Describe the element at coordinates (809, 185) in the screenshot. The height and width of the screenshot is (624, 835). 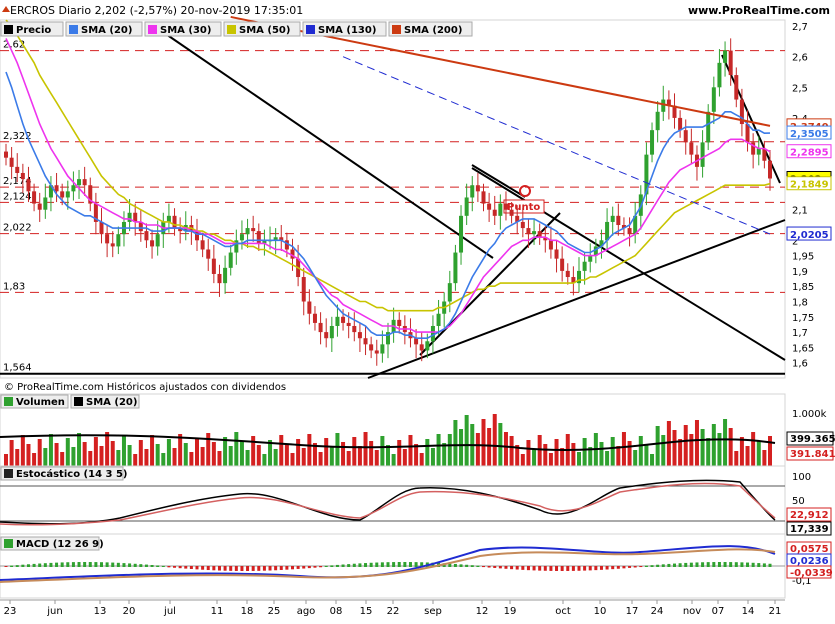
I see `price-tag-label: 2,1849` at that location.